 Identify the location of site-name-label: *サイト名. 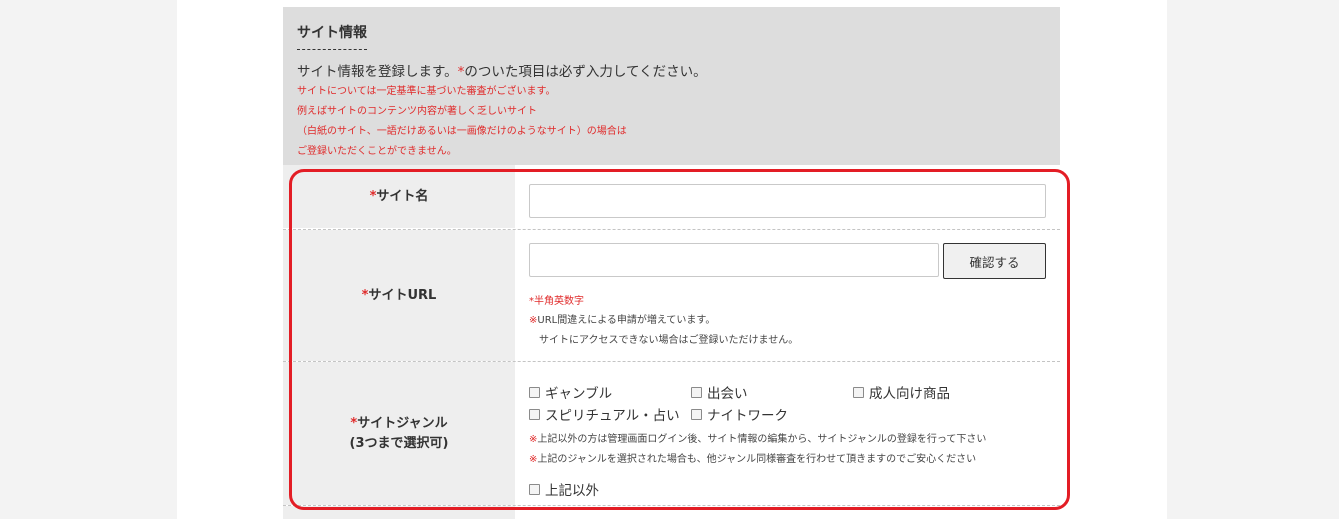
(399, 197).